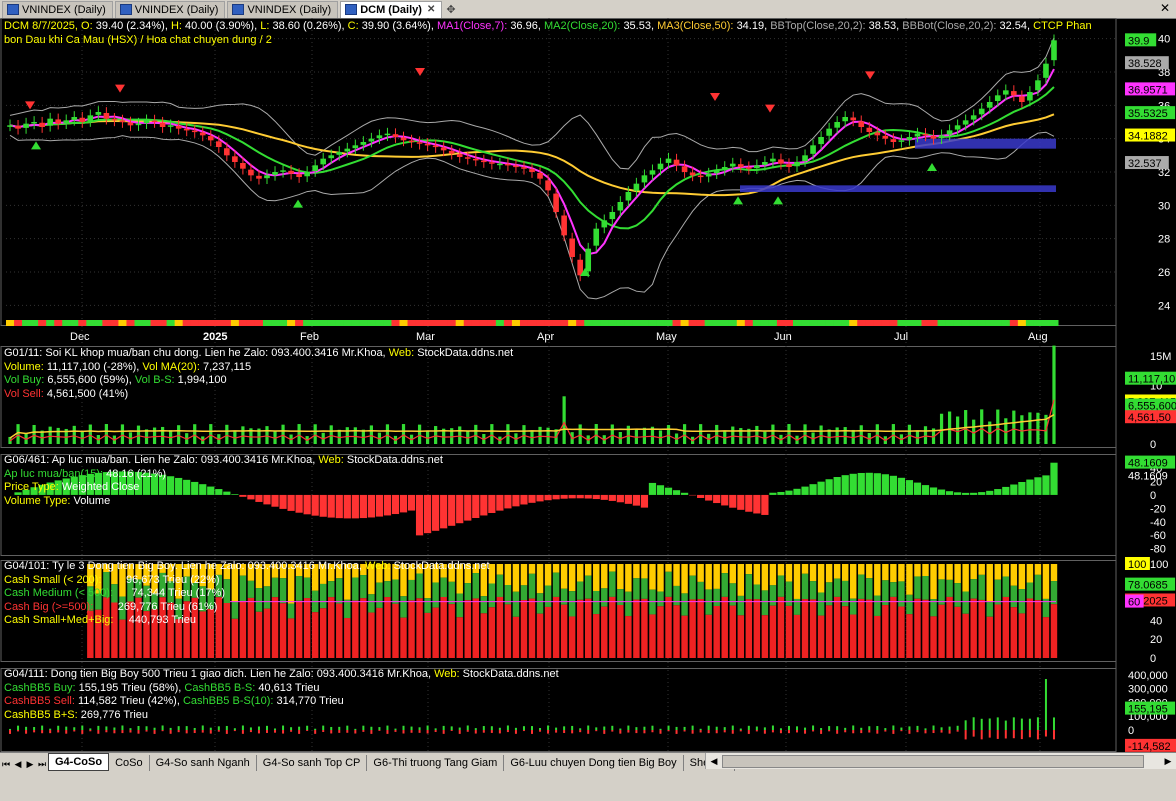 Image resolution: width=1176 pixels, height=801 pixels. I want to click on horizontal-scrollbar: ◀ ▶, so click(940, 761).